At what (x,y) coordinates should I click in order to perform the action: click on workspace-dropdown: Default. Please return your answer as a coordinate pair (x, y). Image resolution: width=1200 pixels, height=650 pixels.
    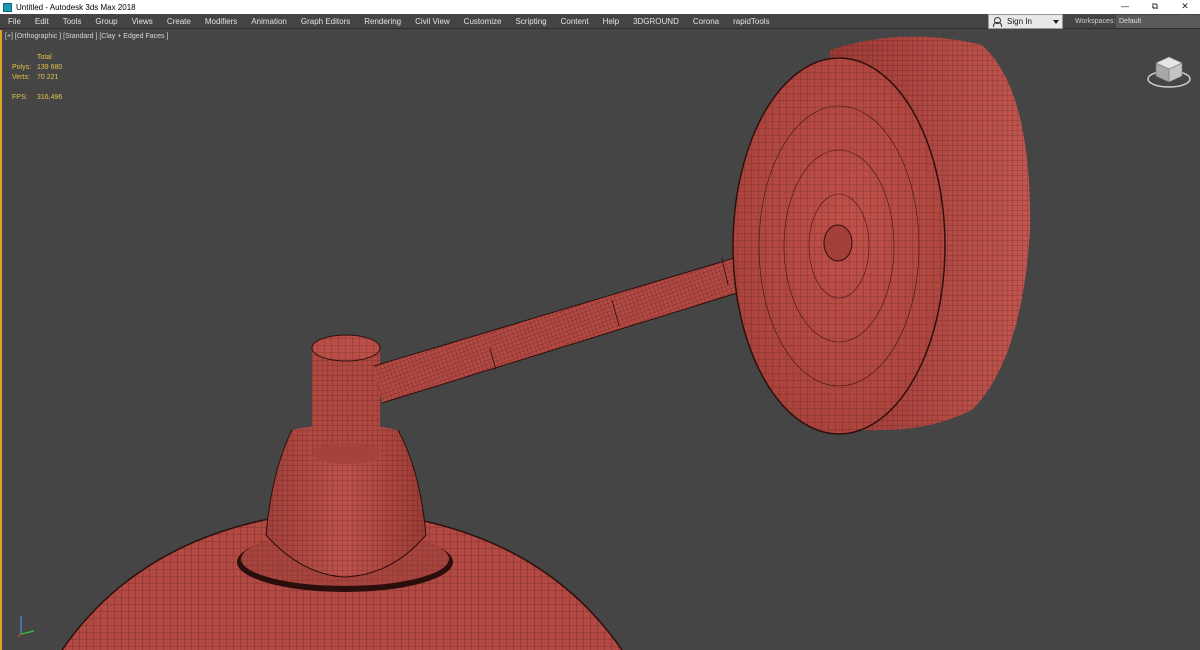
    Looking at the image, I should click on (1158, 21).